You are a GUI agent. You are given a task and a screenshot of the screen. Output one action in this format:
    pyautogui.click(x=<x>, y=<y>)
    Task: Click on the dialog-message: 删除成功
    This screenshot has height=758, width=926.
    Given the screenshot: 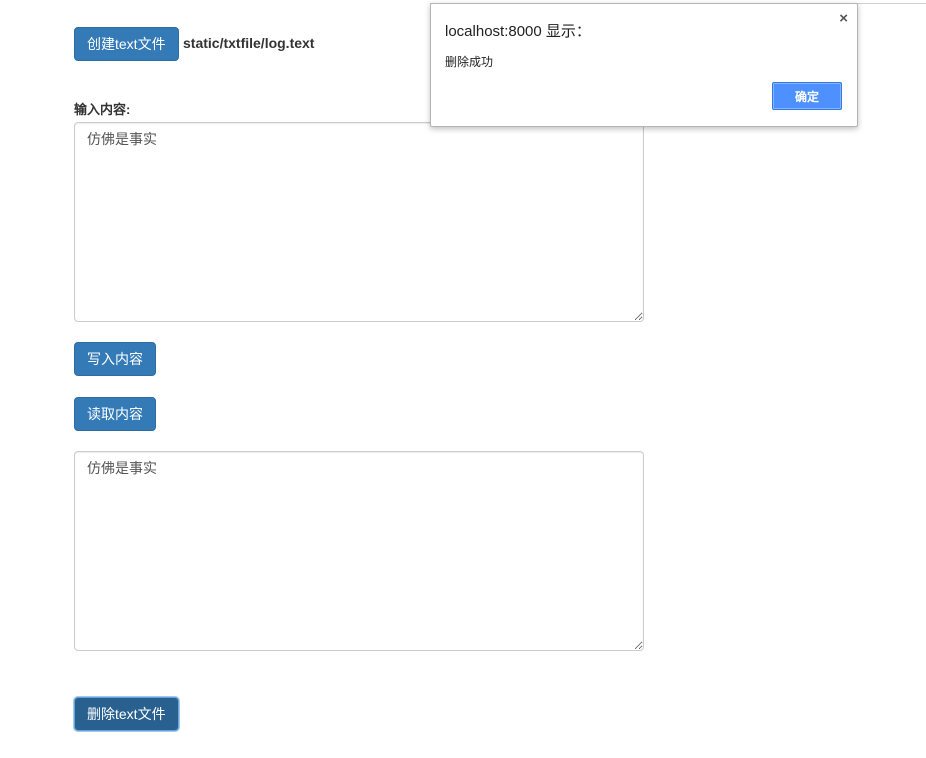 What is the action you would take?
    pyautogui.click(x=469, y=62)
    